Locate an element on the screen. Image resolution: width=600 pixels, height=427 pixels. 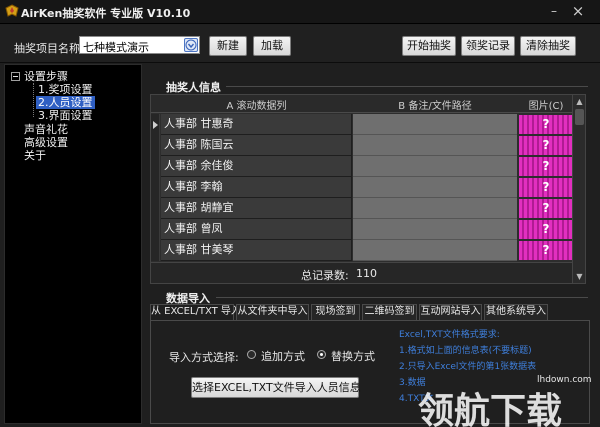
cell-name: 人事部 余佳俊 is located at coordinates (256, 166).